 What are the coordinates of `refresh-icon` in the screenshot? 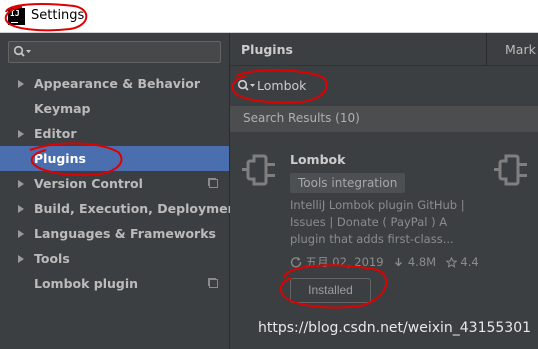 It's located at (296, 262).